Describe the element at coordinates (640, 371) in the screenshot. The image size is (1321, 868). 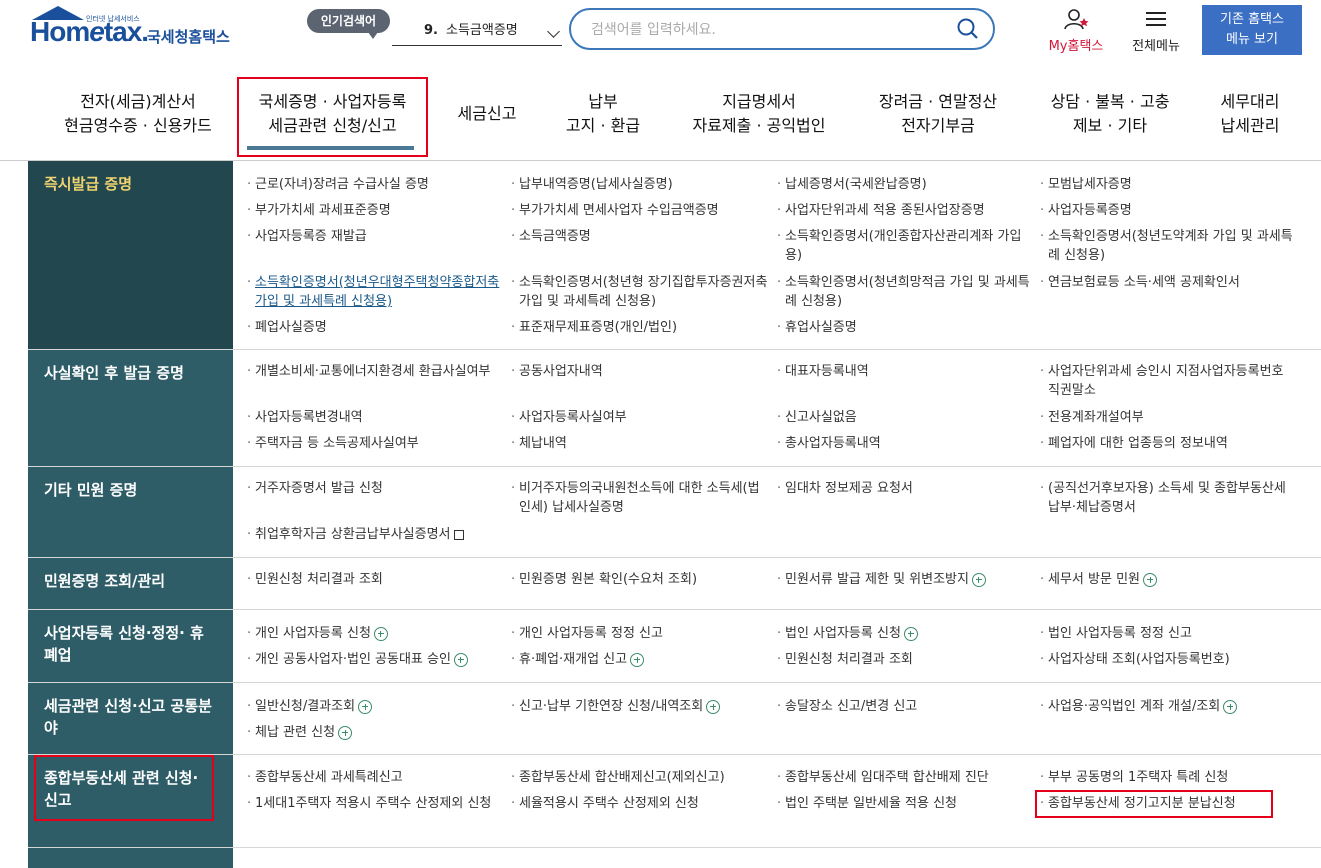
I see `menu-link: 공동사업자내역` at that location.